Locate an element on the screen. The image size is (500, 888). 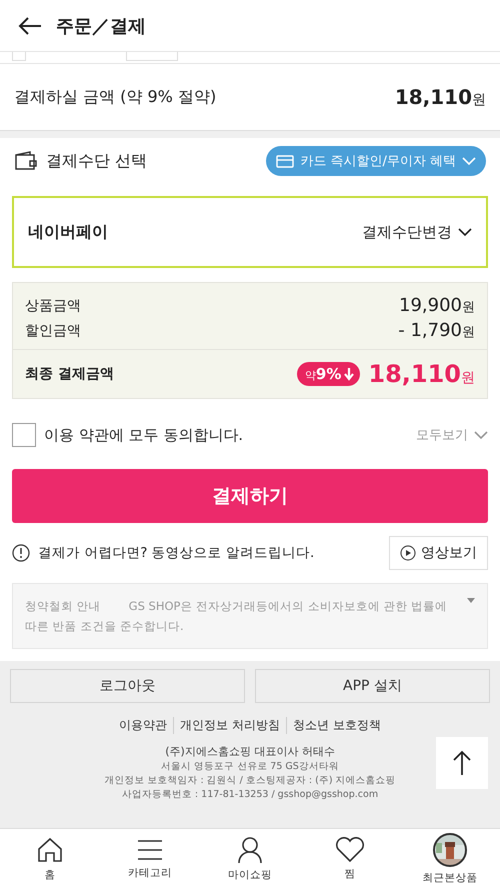
summary-amount: 19,900원 is located at coordinates (437, 305).